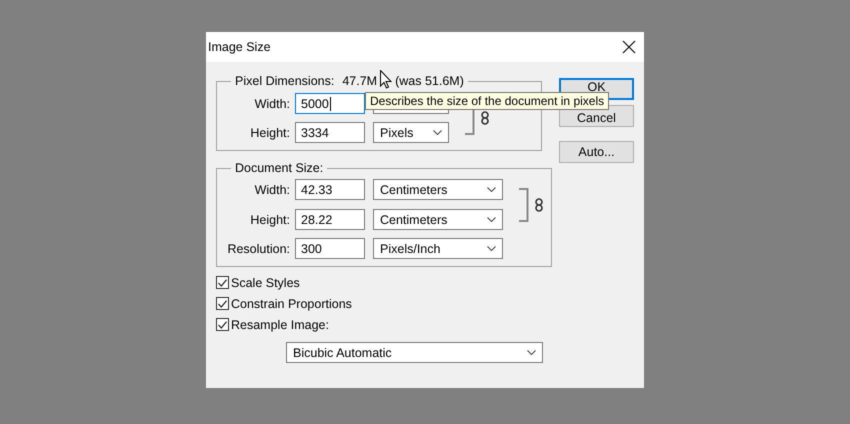  I want to click on input-field: 300, so click(330, 248).